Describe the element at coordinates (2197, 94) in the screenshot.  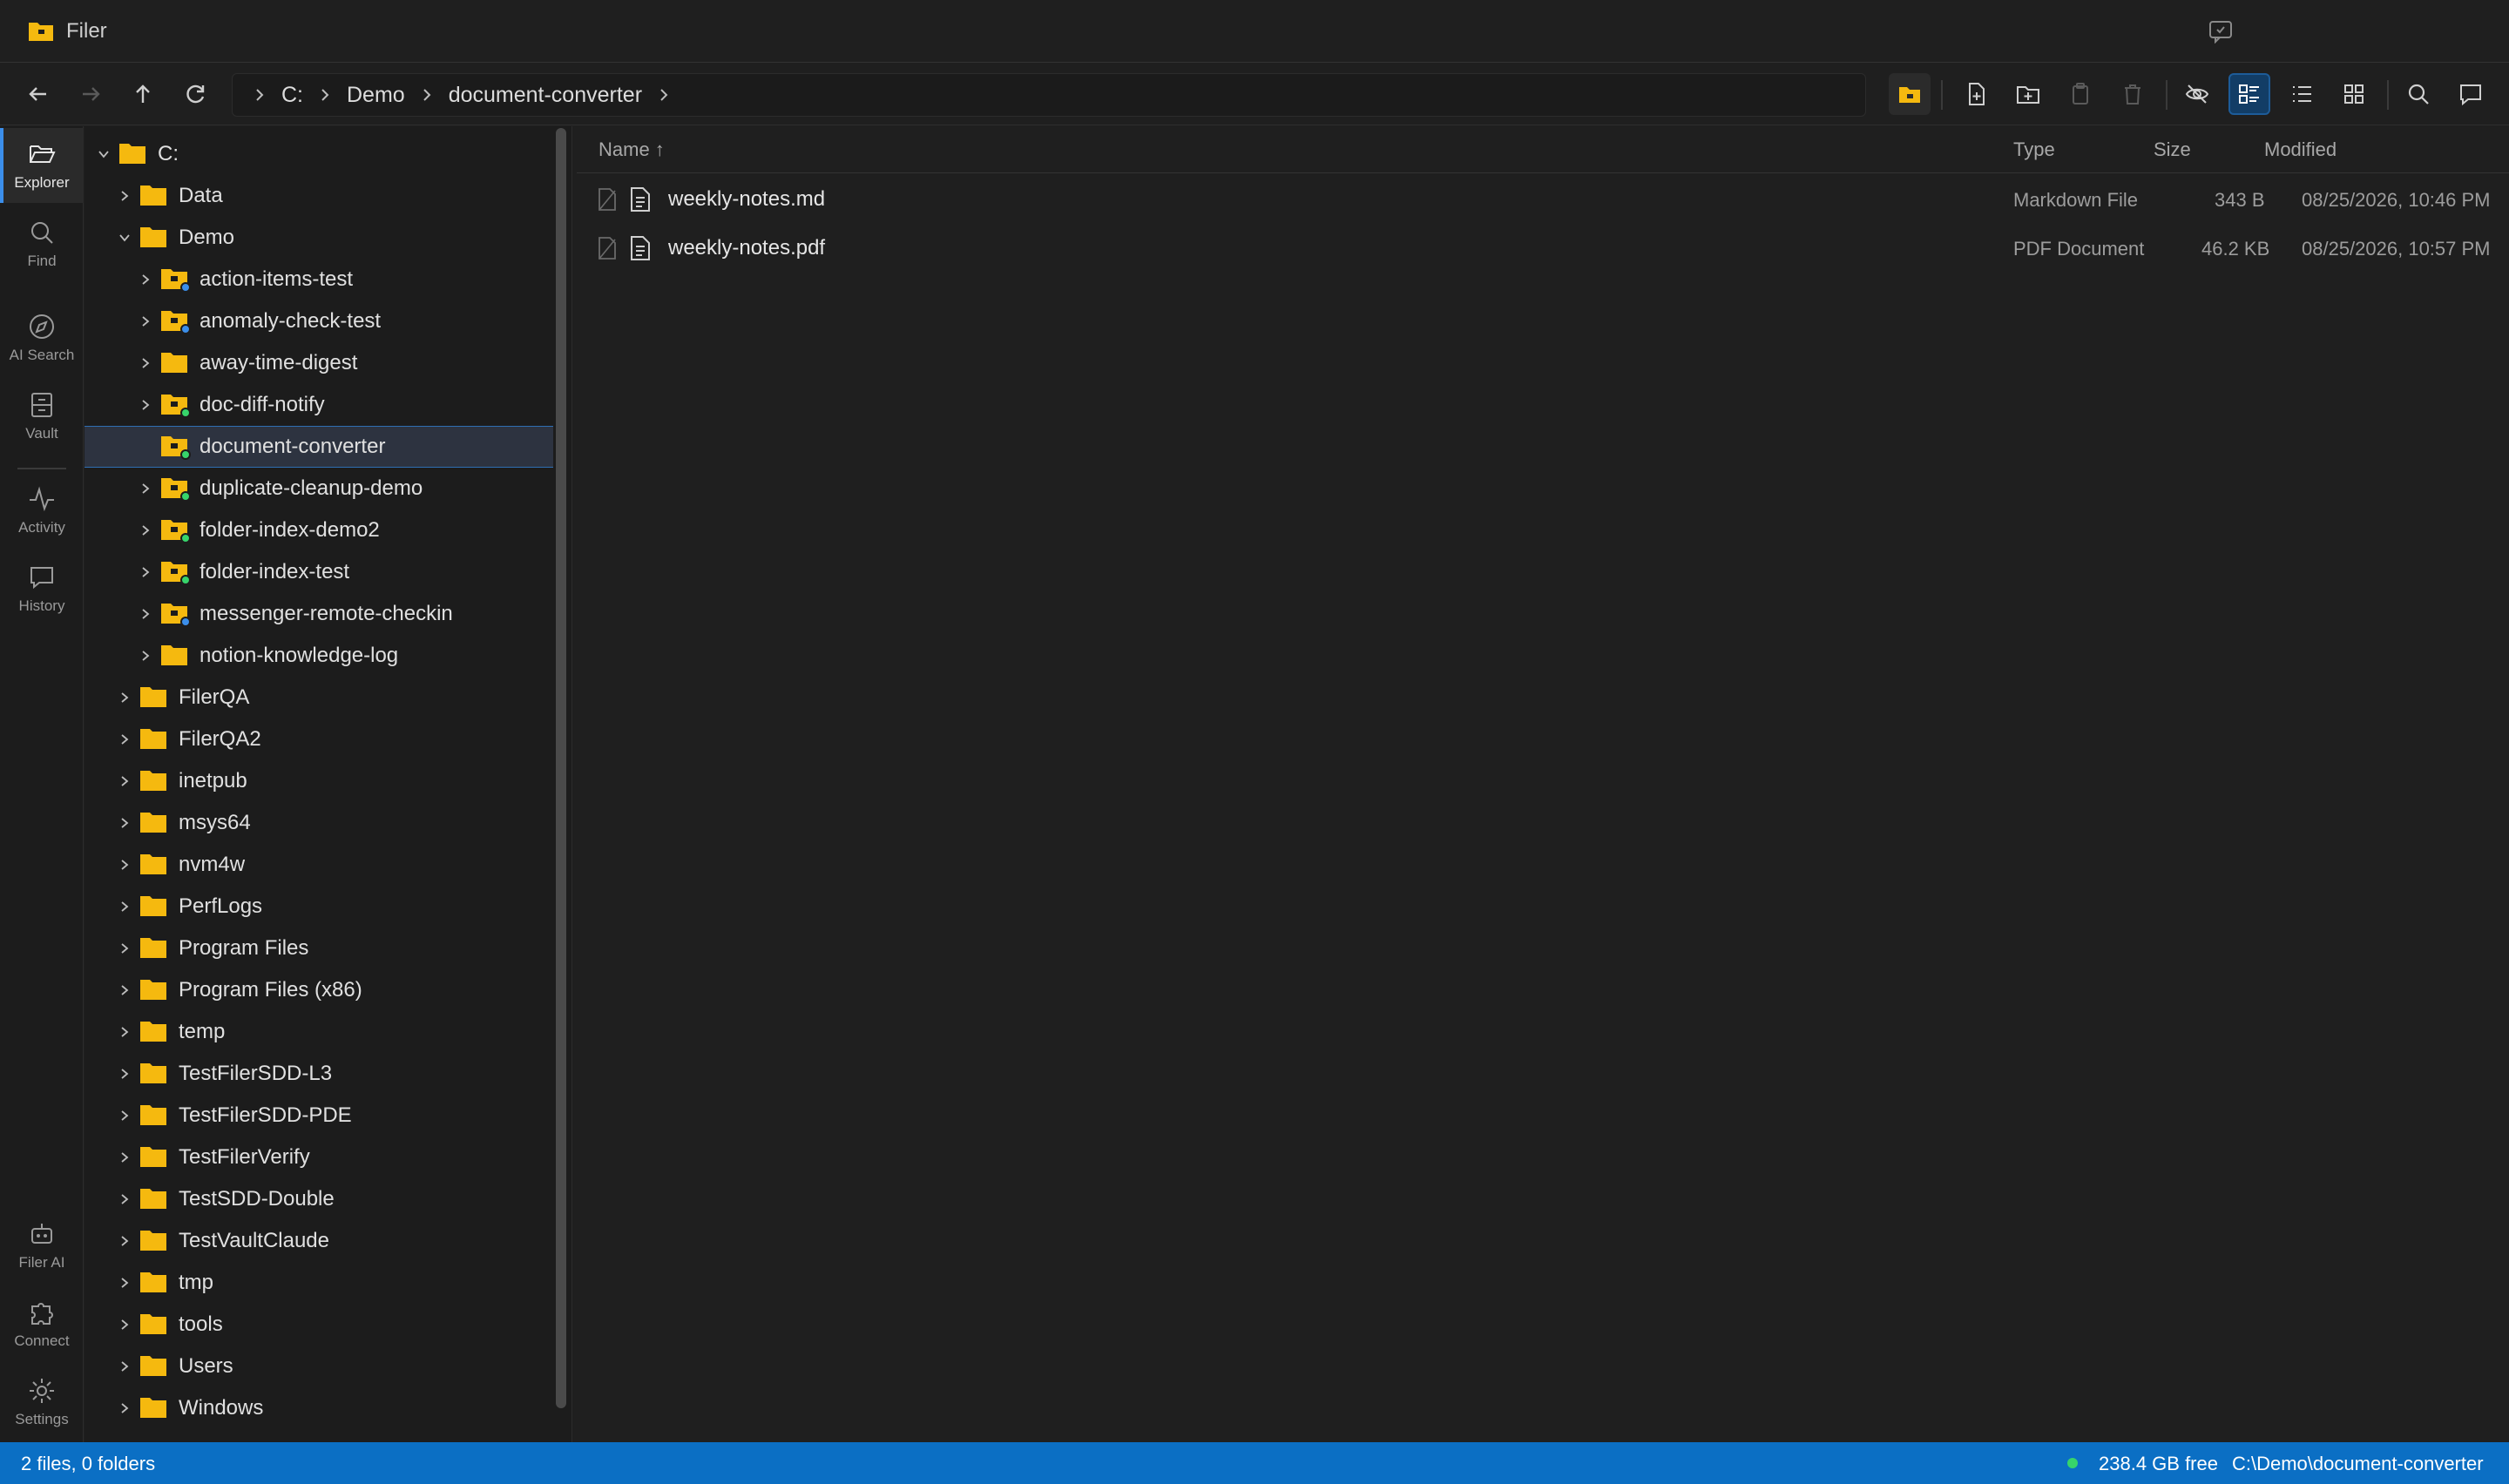
I see `hidden-files-toggle` at that location.